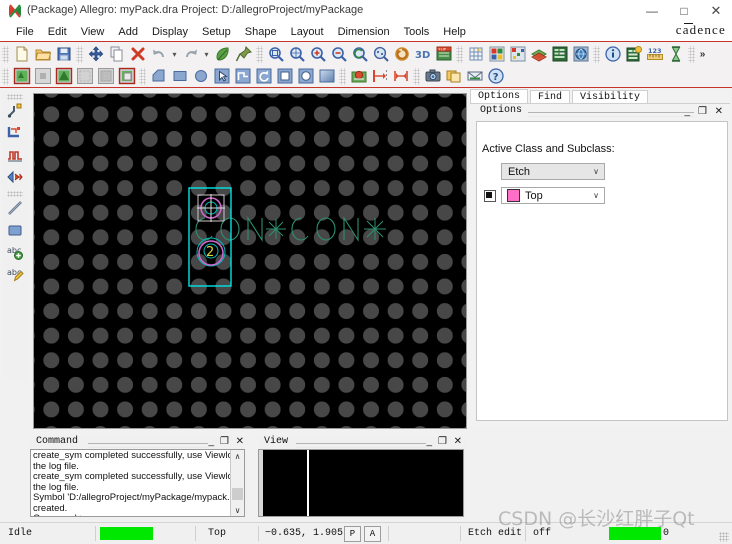  I want to click on property-button, so click(222, 54).